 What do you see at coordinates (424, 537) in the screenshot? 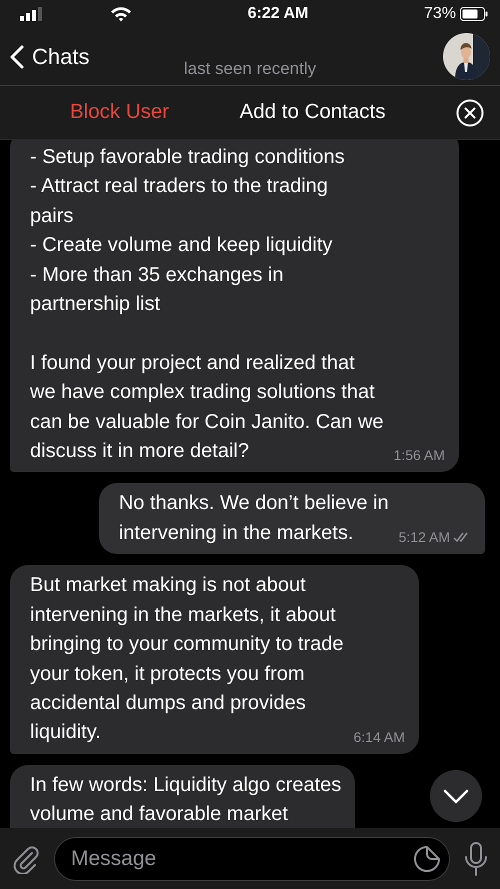
I see `message-time: 5:12 AM` at bounding box center [424, 537].